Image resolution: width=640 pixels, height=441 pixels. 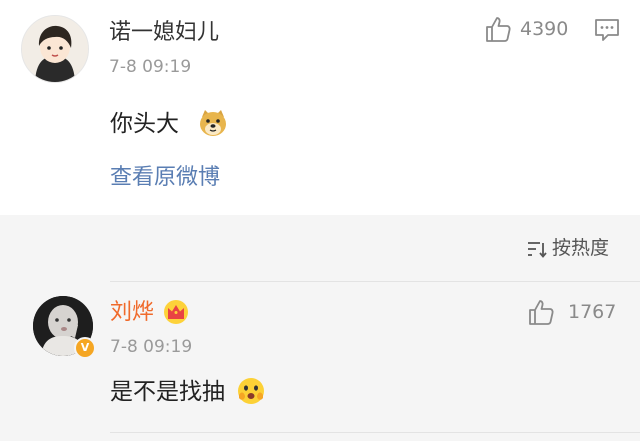 What do you see at coordinates (144, 124) in the screenshot?
I see `comment-text: 你头大` at bounding box center [144, 124].